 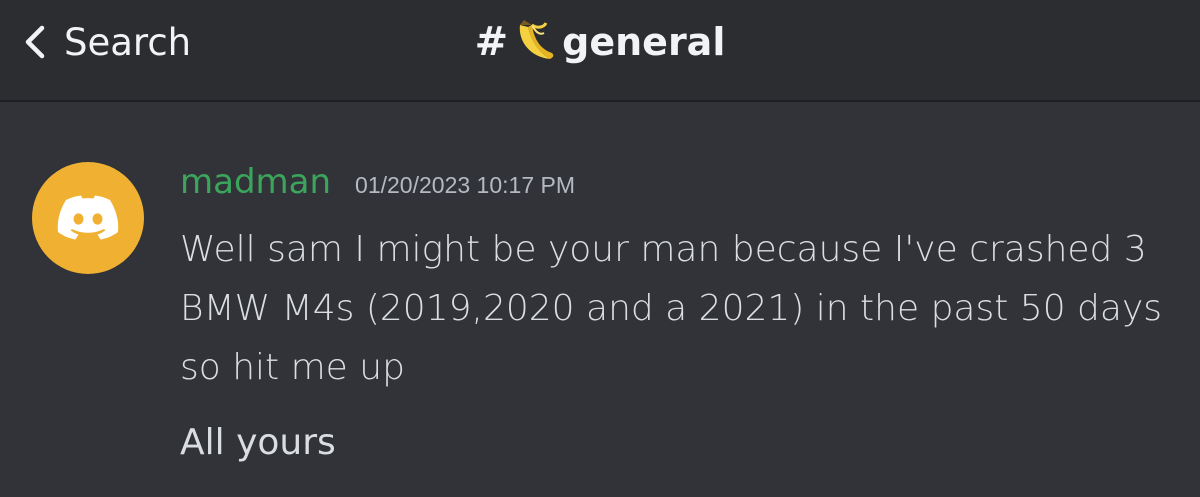 I want to click on discord-logo-icon, so click(x=88, y=218).